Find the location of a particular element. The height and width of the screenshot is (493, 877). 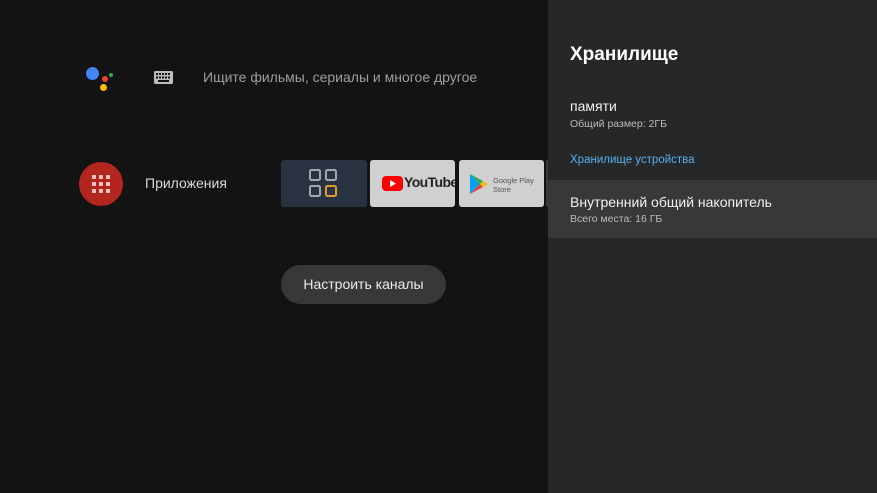

memory-item-detail: Общий размер: 2ГБ is located at coordinates (618, 124).